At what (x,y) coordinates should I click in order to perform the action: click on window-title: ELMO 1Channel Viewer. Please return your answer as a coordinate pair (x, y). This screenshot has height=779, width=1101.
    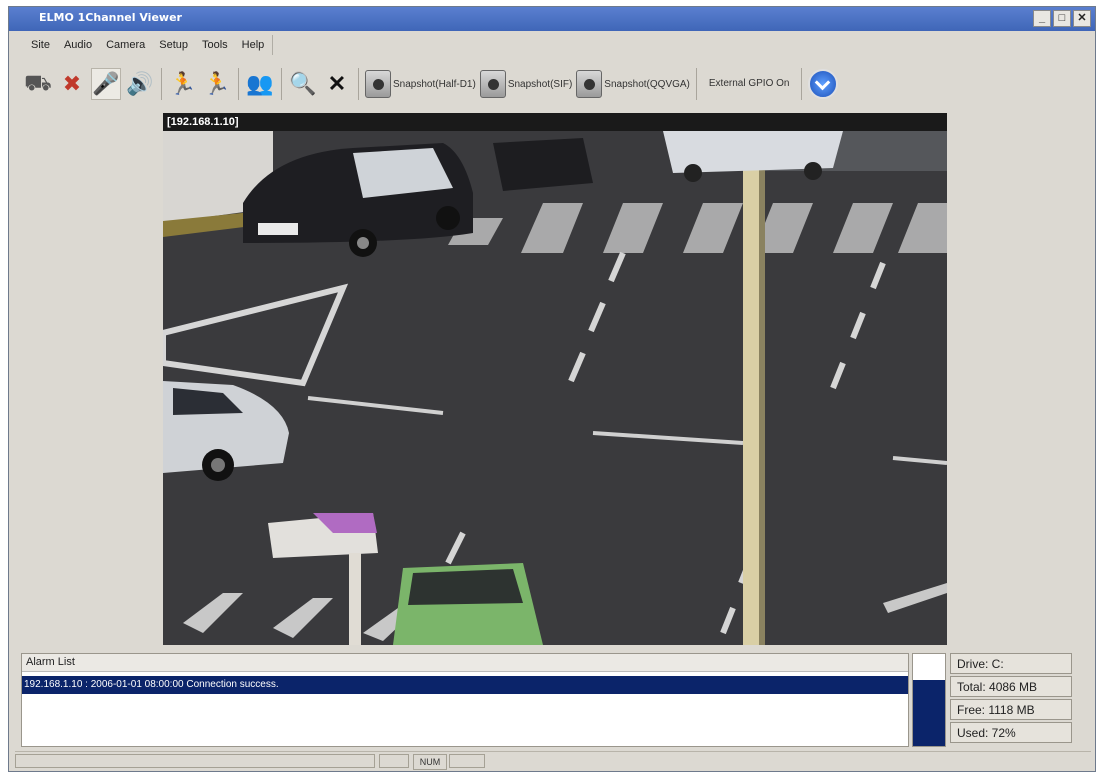
    Looking at the image, I should click on (110, 17).